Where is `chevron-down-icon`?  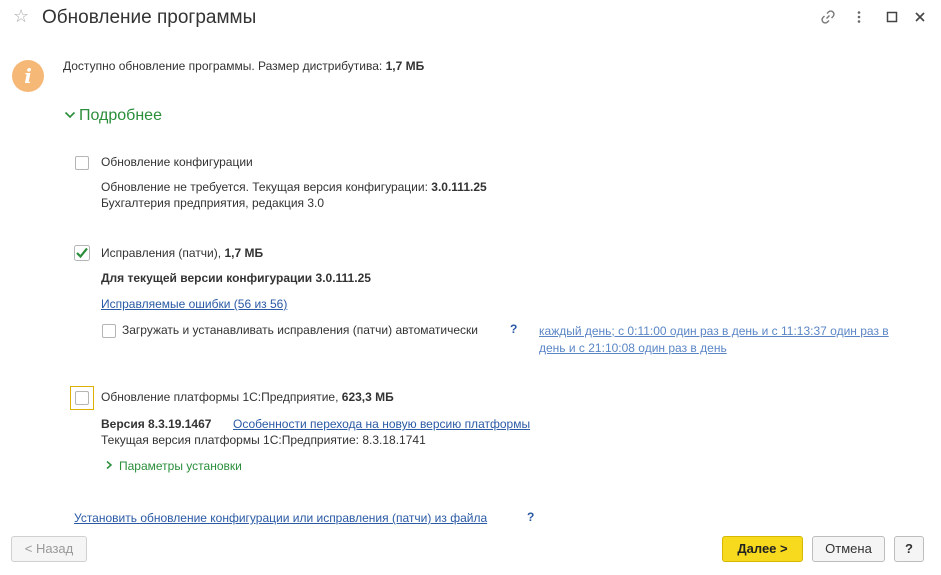 chevron-down-icon is located at coordinates (70, 115).